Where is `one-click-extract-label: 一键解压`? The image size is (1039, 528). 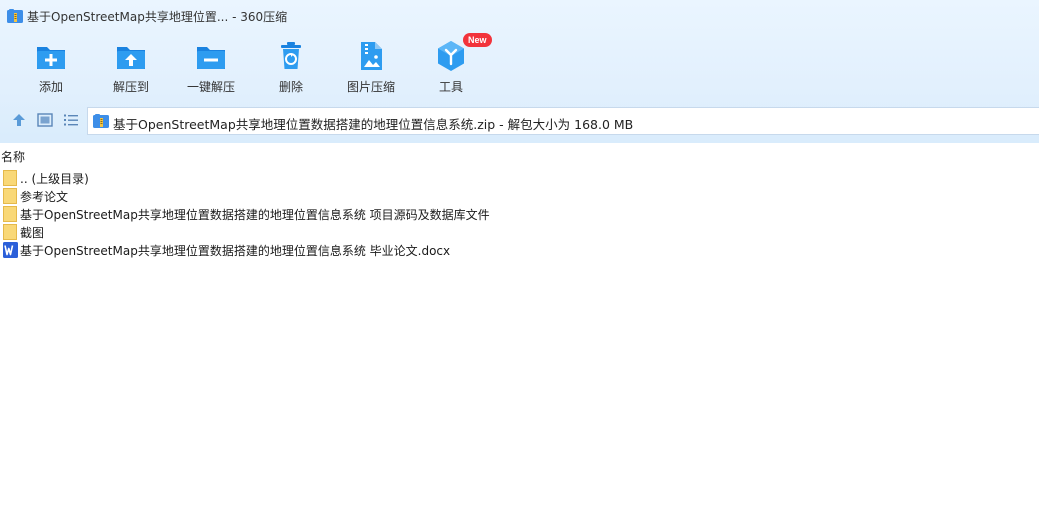
one-click-extract-label: 一键解压 is located at coordinates (210, 87).